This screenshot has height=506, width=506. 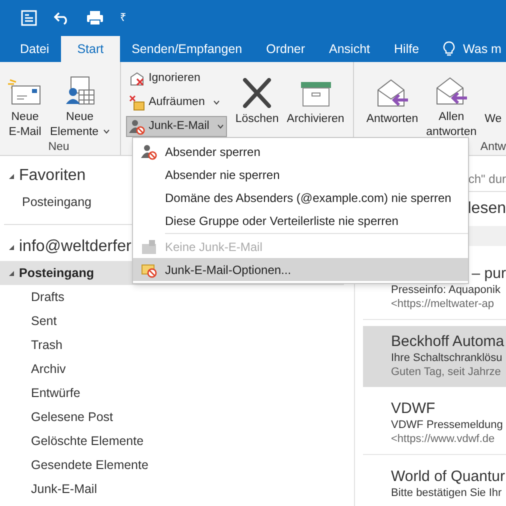 What do you see at coordinates (35, 49) in the screenshot?
I see `ribbon-tab: Datei` at bounding box center [35, 49].